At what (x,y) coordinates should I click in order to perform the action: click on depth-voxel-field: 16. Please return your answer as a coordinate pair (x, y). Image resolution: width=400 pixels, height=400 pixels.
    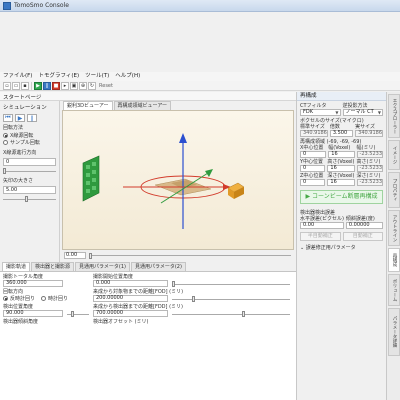
    Looking at the image, I should click on (341, 182).